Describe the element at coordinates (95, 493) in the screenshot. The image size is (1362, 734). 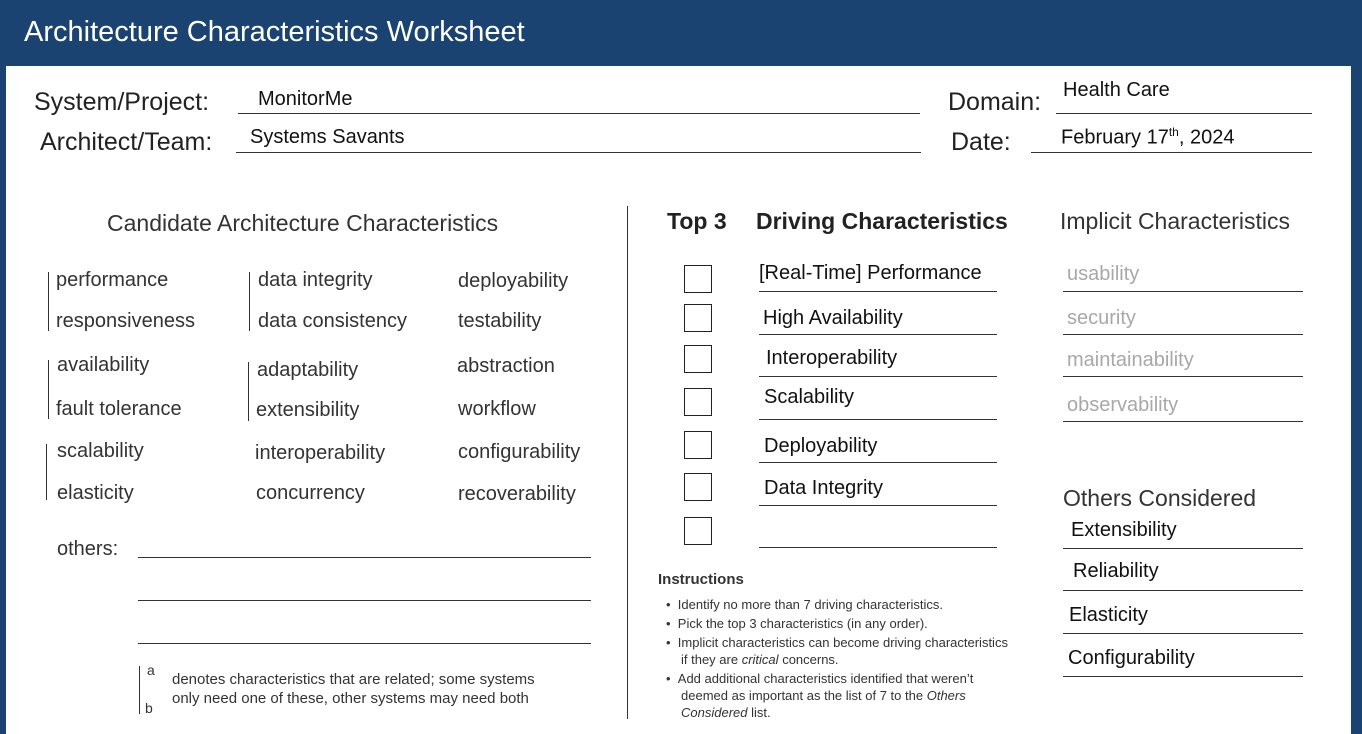
I see `candidate-item: elasticity` at that location.